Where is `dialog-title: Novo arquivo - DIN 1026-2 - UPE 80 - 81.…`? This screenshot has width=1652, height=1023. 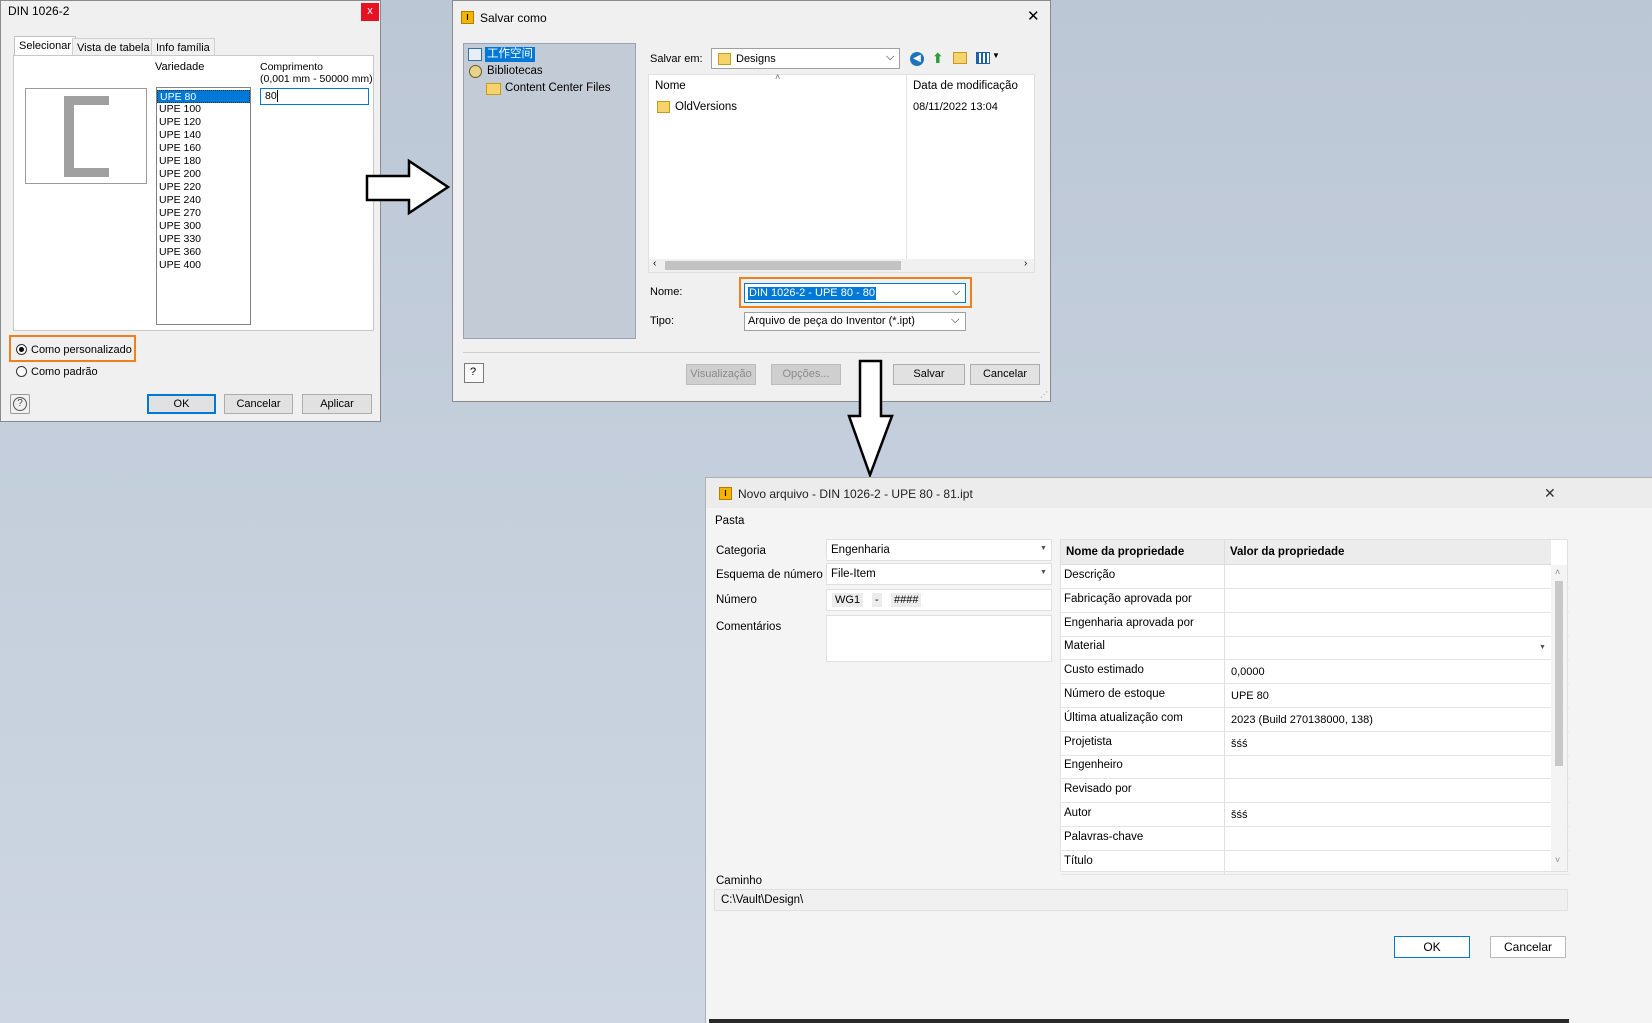
dialog-title: Novo arquivo - DIN 1026-2 - UPE 80 - 81.… is located at coordinates (855, 494).